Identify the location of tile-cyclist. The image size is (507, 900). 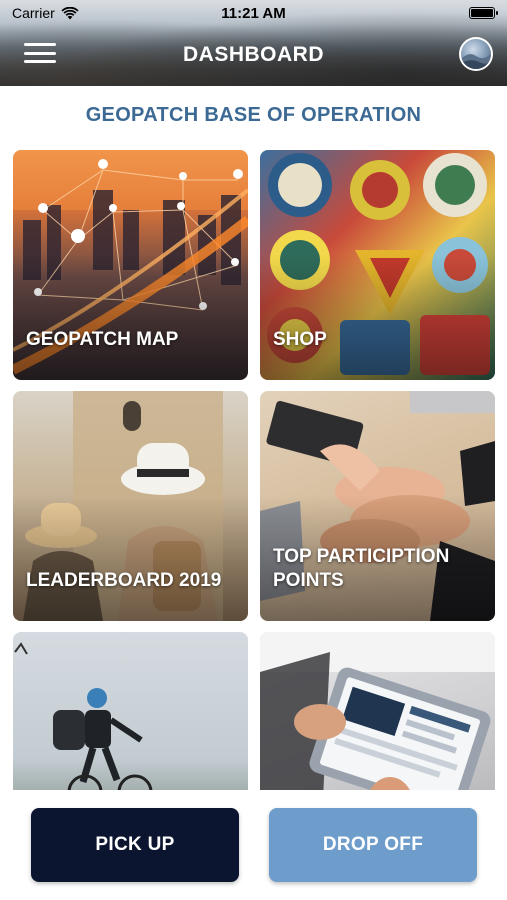
(130, 711).